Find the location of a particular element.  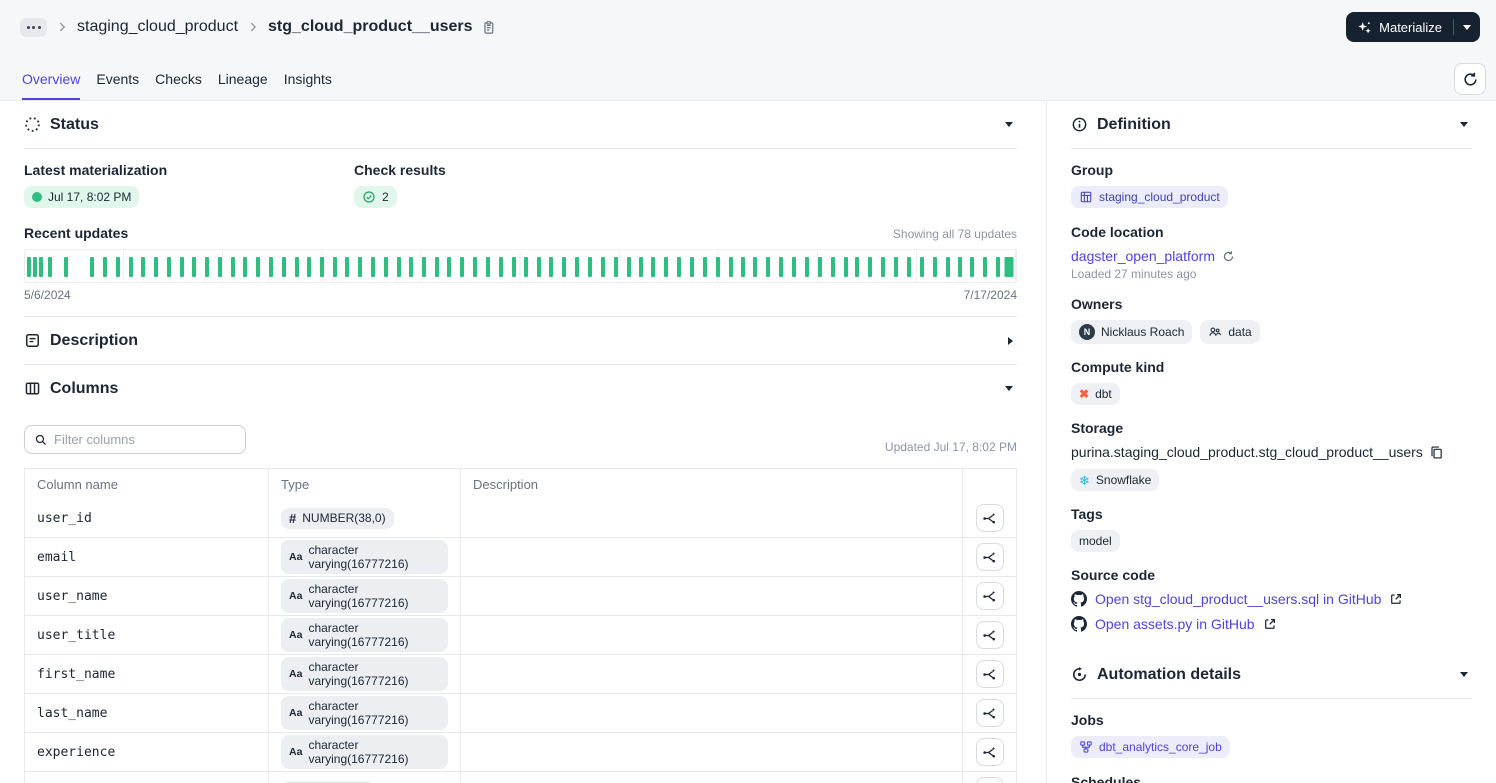

materialize-options-button is located at coordinates (1467, 27).